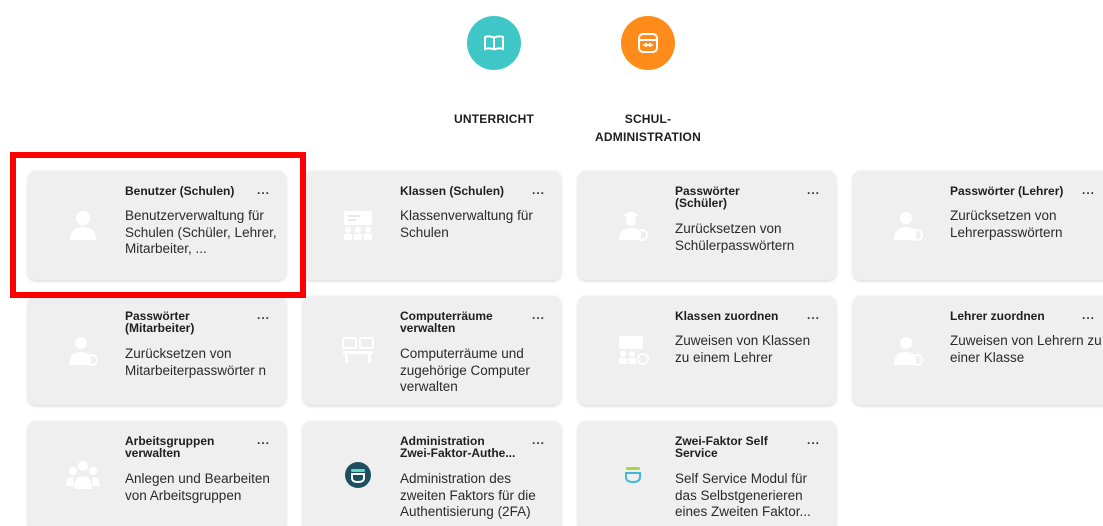 Image resolution: width=1103 pixels, height=526 pixels. Describe the element at coordinates (494, 72) in the screenshot. I see `category-unterricht: UNTERRICHT` at that location.